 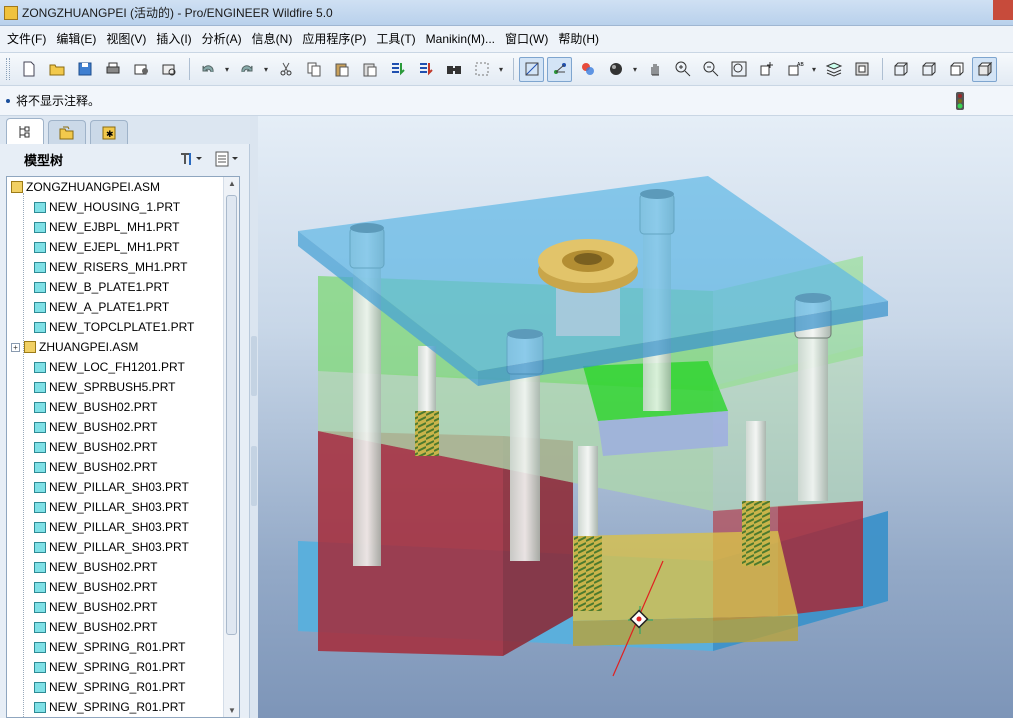 What do you see at coordinates (109, 132) in the screenshot?
I see `favorites-tab: ✱` at bounding box center [109, 132].